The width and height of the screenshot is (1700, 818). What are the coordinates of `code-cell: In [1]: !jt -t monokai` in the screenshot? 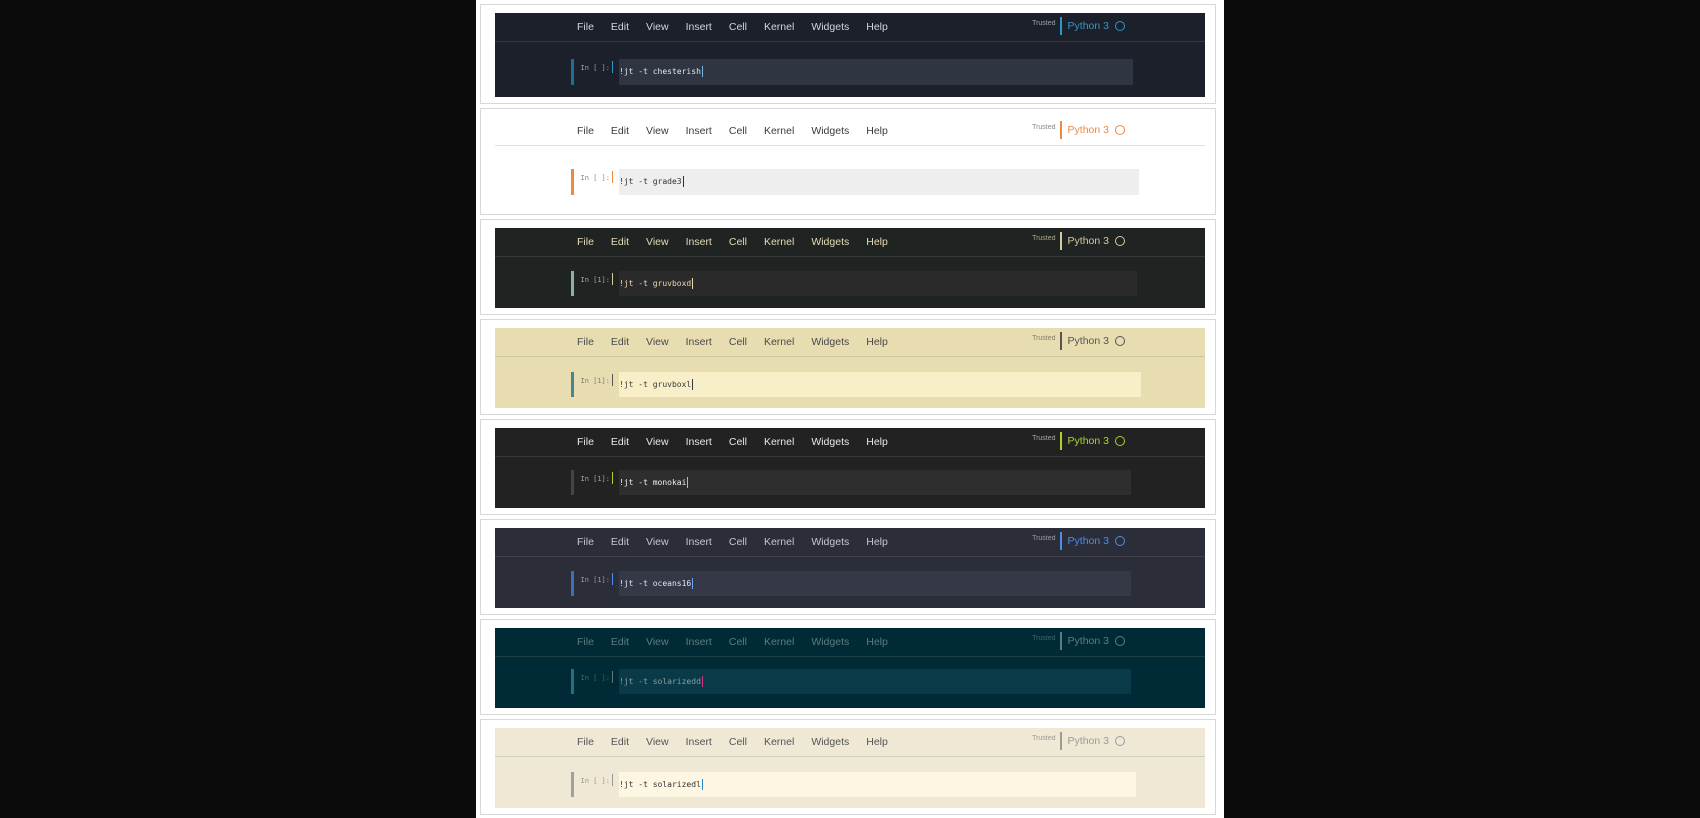 It's located at (851, 482).